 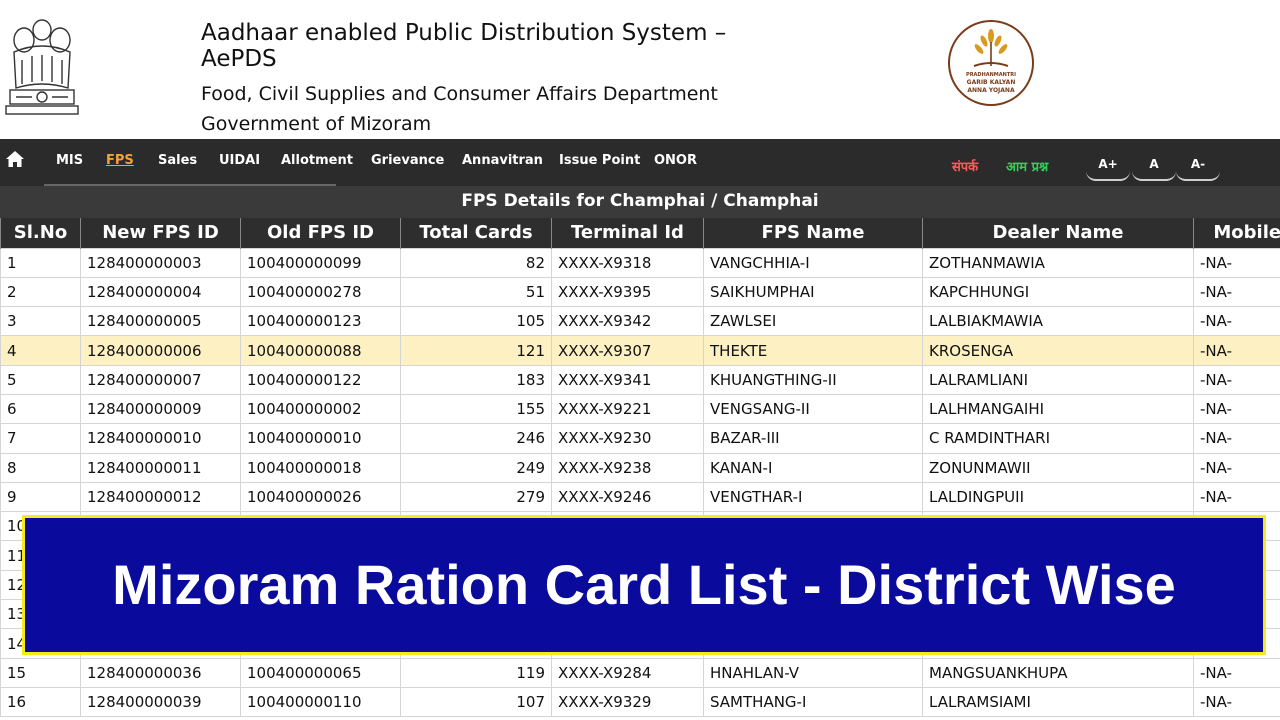 What do you see at coordinates (320, 409) in the screenshot?
I see `table-cell: 100400000002` at bounding box center [320, 409].